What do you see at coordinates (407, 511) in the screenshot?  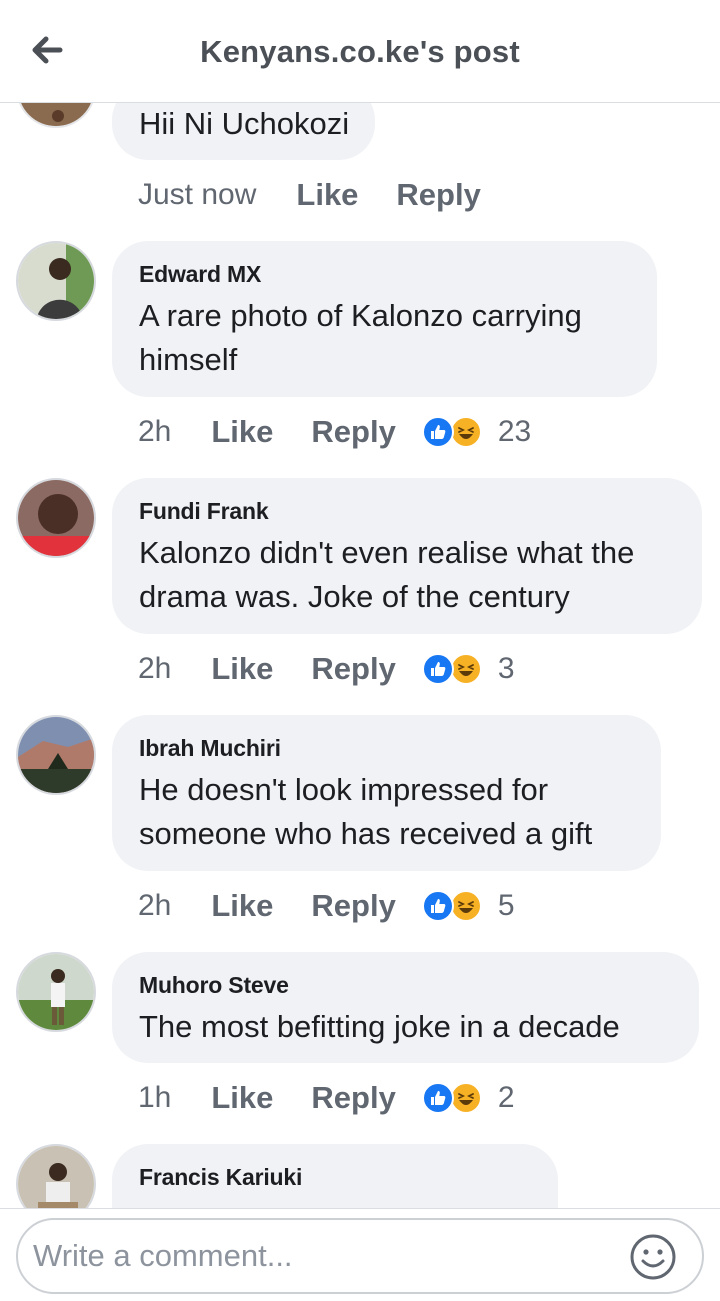 I see `comment-author: Fundi Frank` at bounding box center [407, 511].